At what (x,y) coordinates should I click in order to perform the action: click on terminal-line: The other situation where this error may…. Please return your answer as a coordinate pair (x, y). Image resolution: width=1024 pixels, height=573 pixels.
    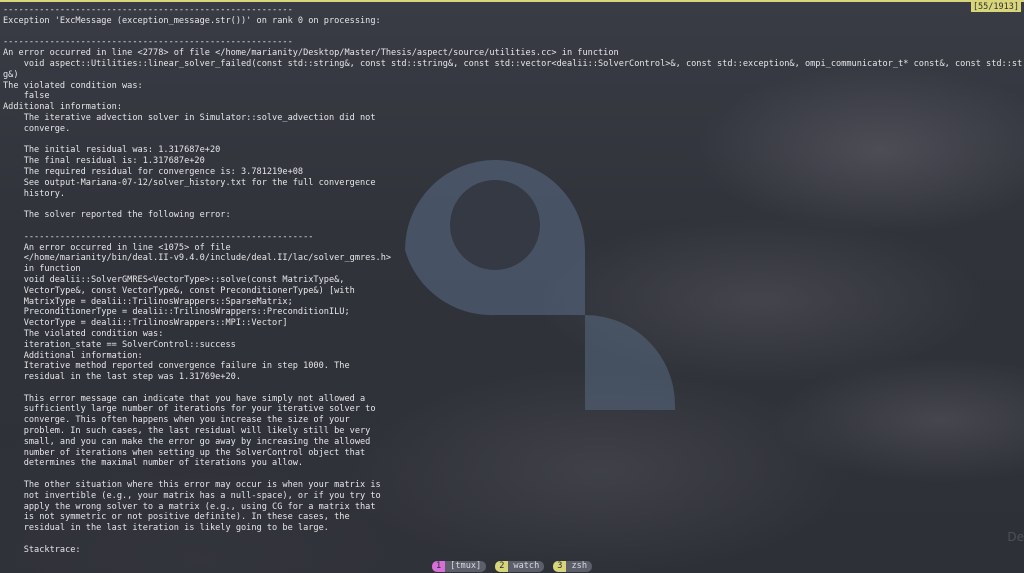
    Looking at the image, I should click on (192, 485).